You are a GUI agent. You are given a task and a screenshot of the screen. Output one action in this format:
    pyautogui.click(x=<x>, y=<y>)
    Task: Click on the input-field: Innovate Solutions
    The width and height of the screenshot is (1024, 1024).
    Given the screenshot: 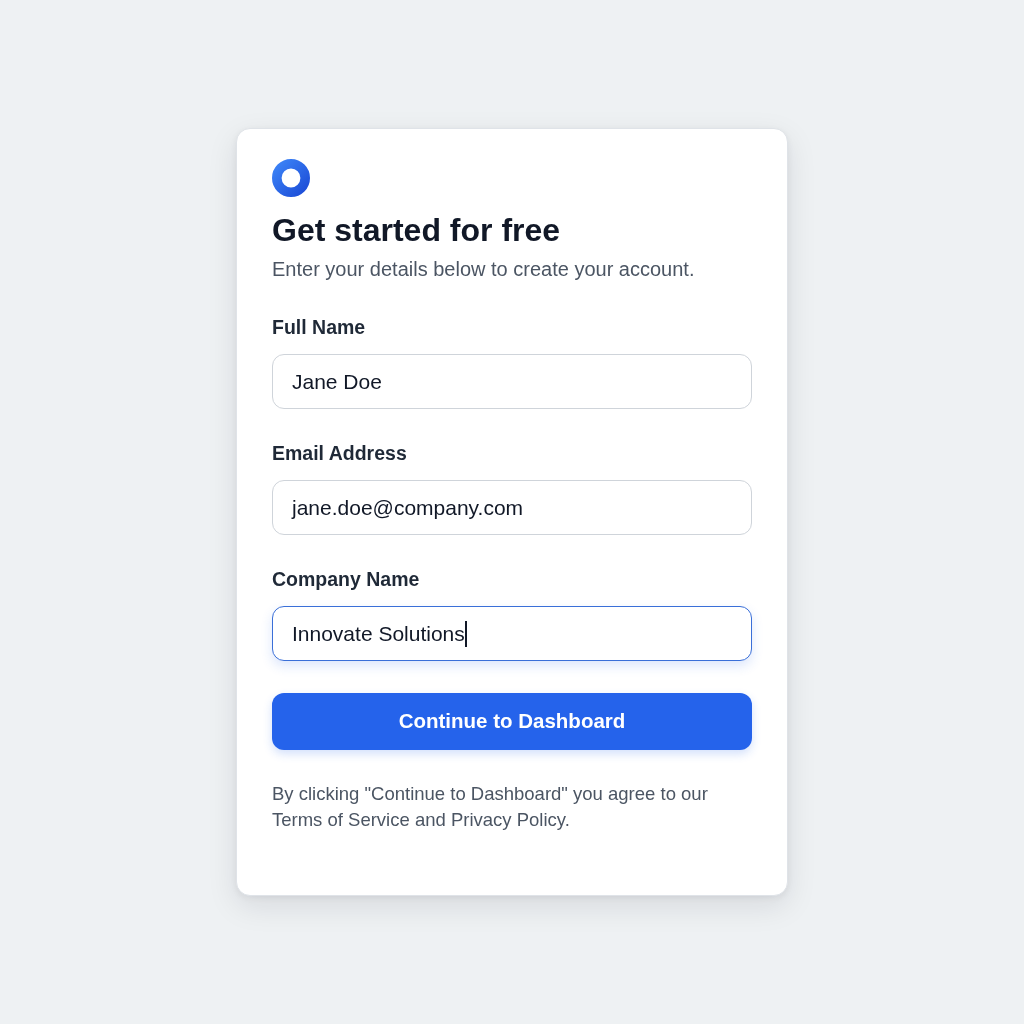 What is the action you would take?
    pyautogui.click(x=512, y=633)
    